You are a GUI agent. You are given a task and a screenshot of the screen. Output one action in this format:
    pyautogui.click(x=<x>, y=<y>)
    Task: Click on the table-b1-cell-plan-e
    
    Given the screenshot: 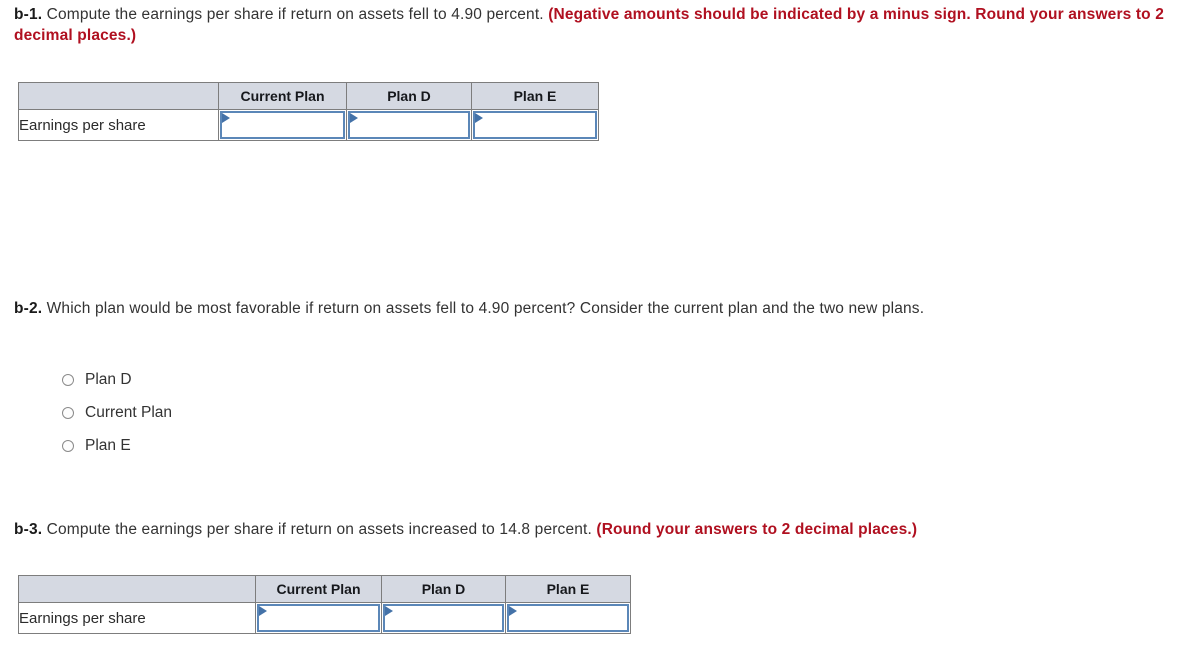 What is the action you would take?
    pyautogui.click(x=535, y=125)
    